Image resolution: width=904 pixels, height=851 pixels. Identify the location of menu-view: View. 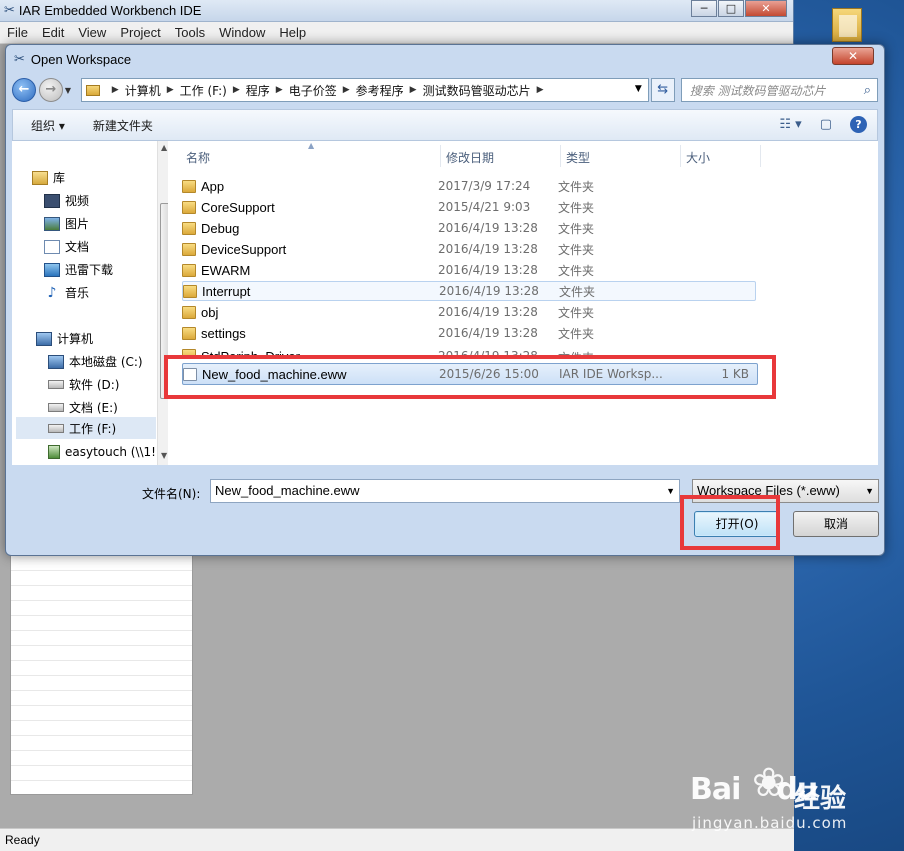
(92, 32).